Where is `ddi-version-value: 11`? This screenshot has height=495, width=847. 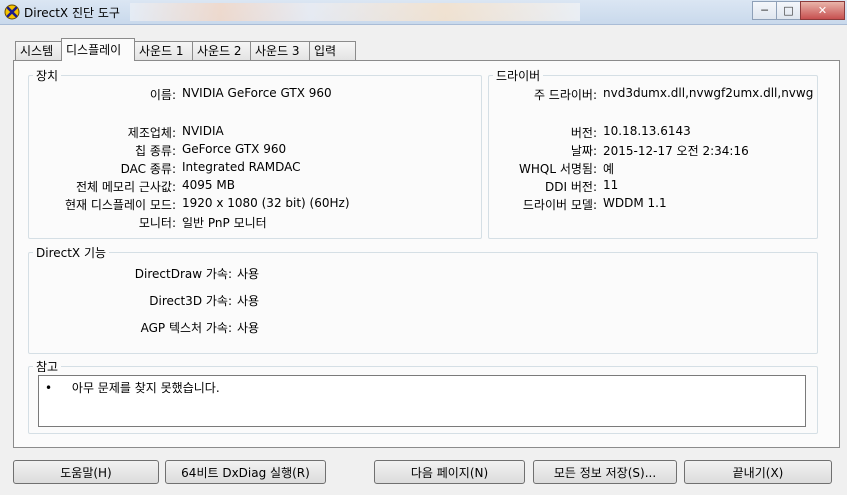
ddi-version-value: 11 is located at coordinates (611, 185).